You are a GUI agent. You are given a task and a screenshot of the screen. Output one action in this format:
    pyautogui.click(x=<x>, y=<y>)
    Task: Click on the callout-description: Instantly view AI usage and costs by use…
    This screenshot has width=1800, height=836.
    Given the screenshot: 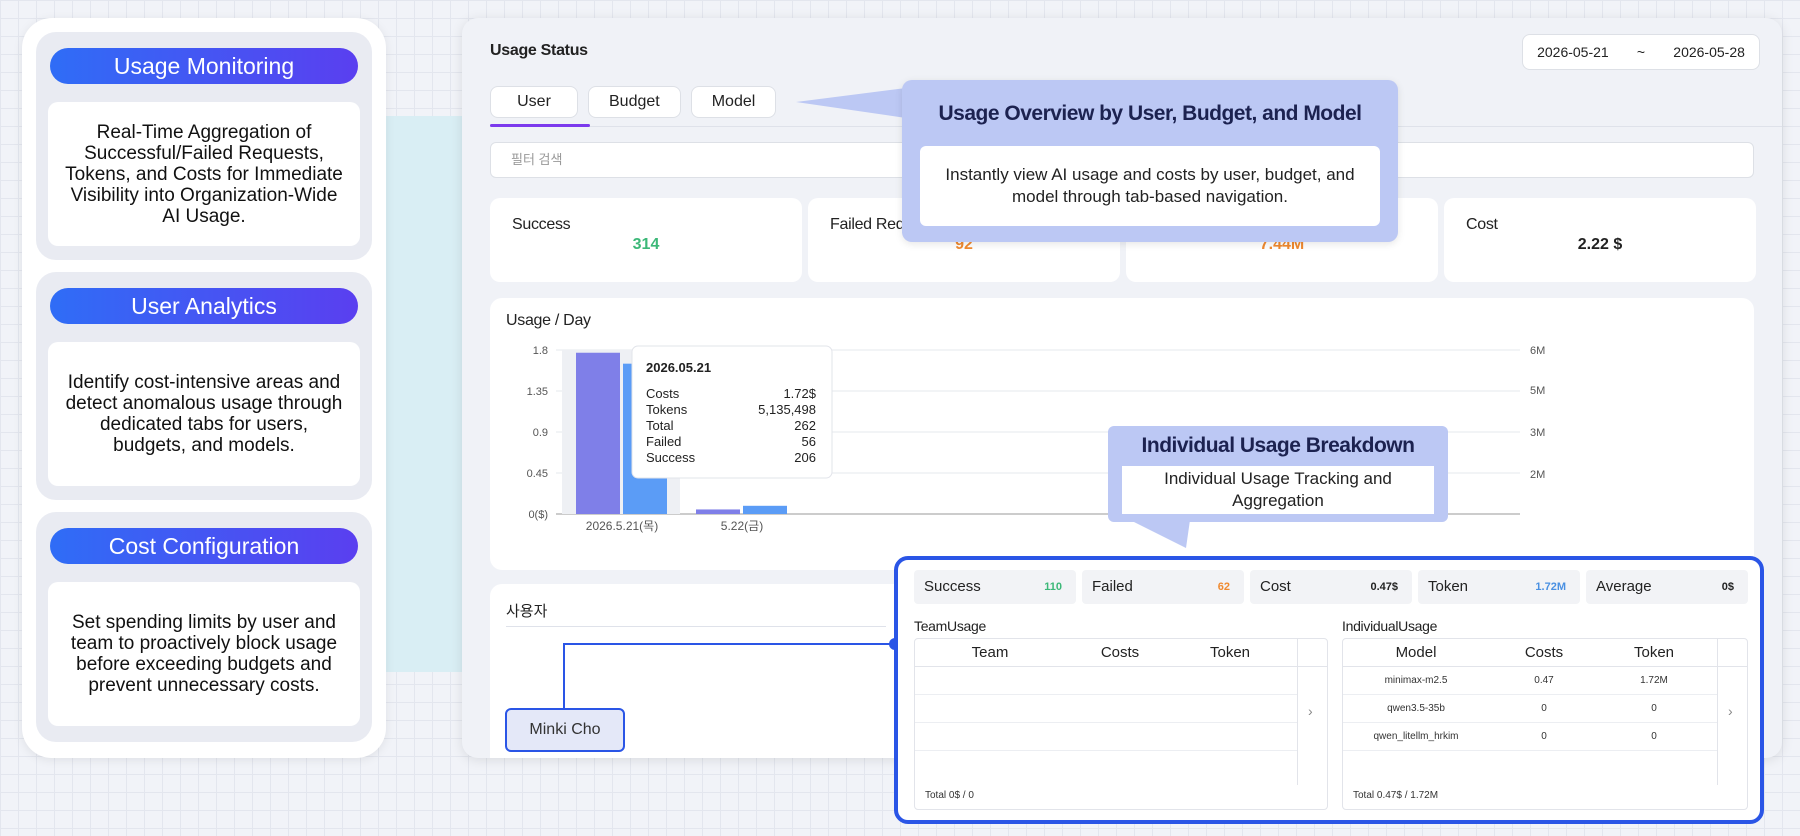 What is the action you would take?
    pyautogui.click(x=1150, y=186)
    